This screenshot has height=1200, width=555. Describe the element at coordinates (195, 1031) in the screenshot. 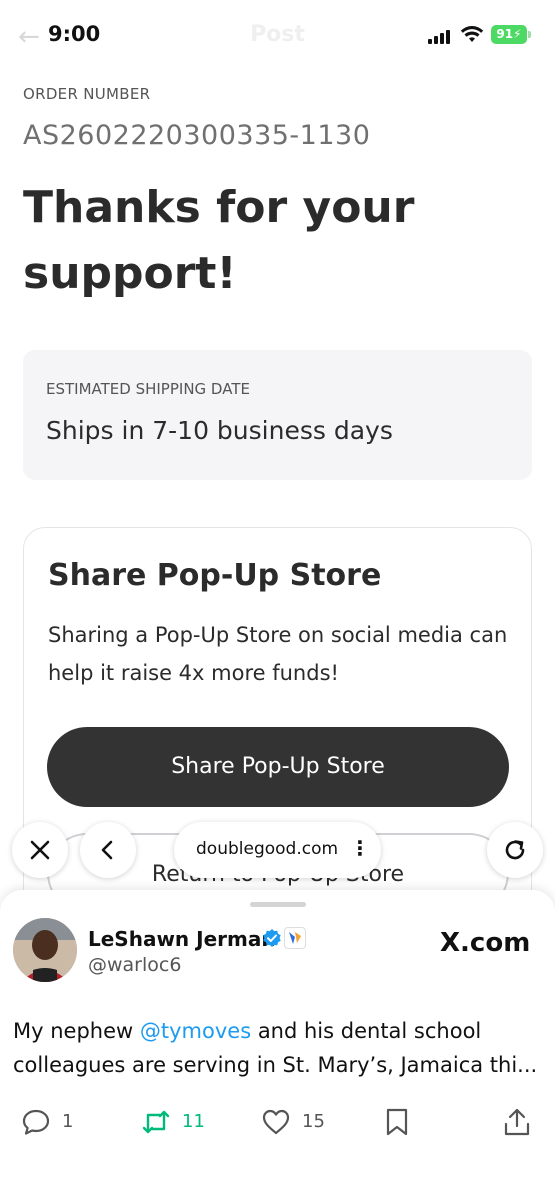

I see `tweet-mention-link: @tymoves` at that location.